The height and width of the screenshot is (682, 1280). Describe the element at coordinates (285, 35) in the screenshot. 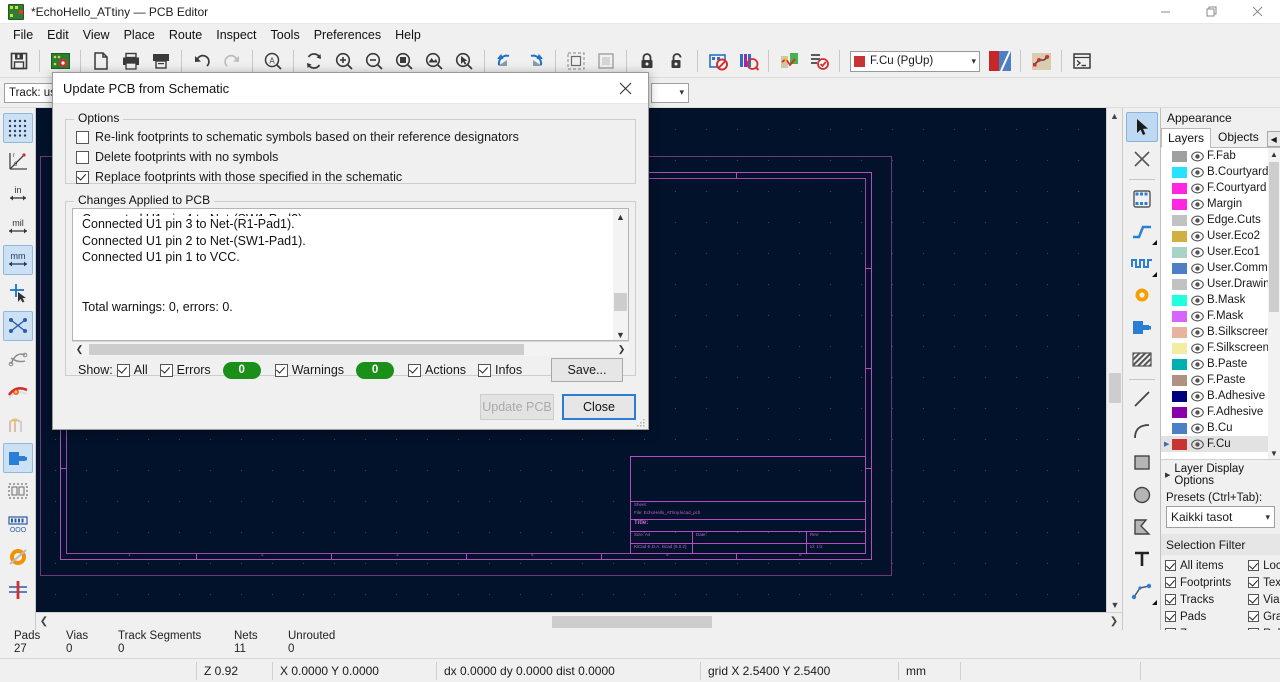

I see `menu-tools: Tools` at that location.